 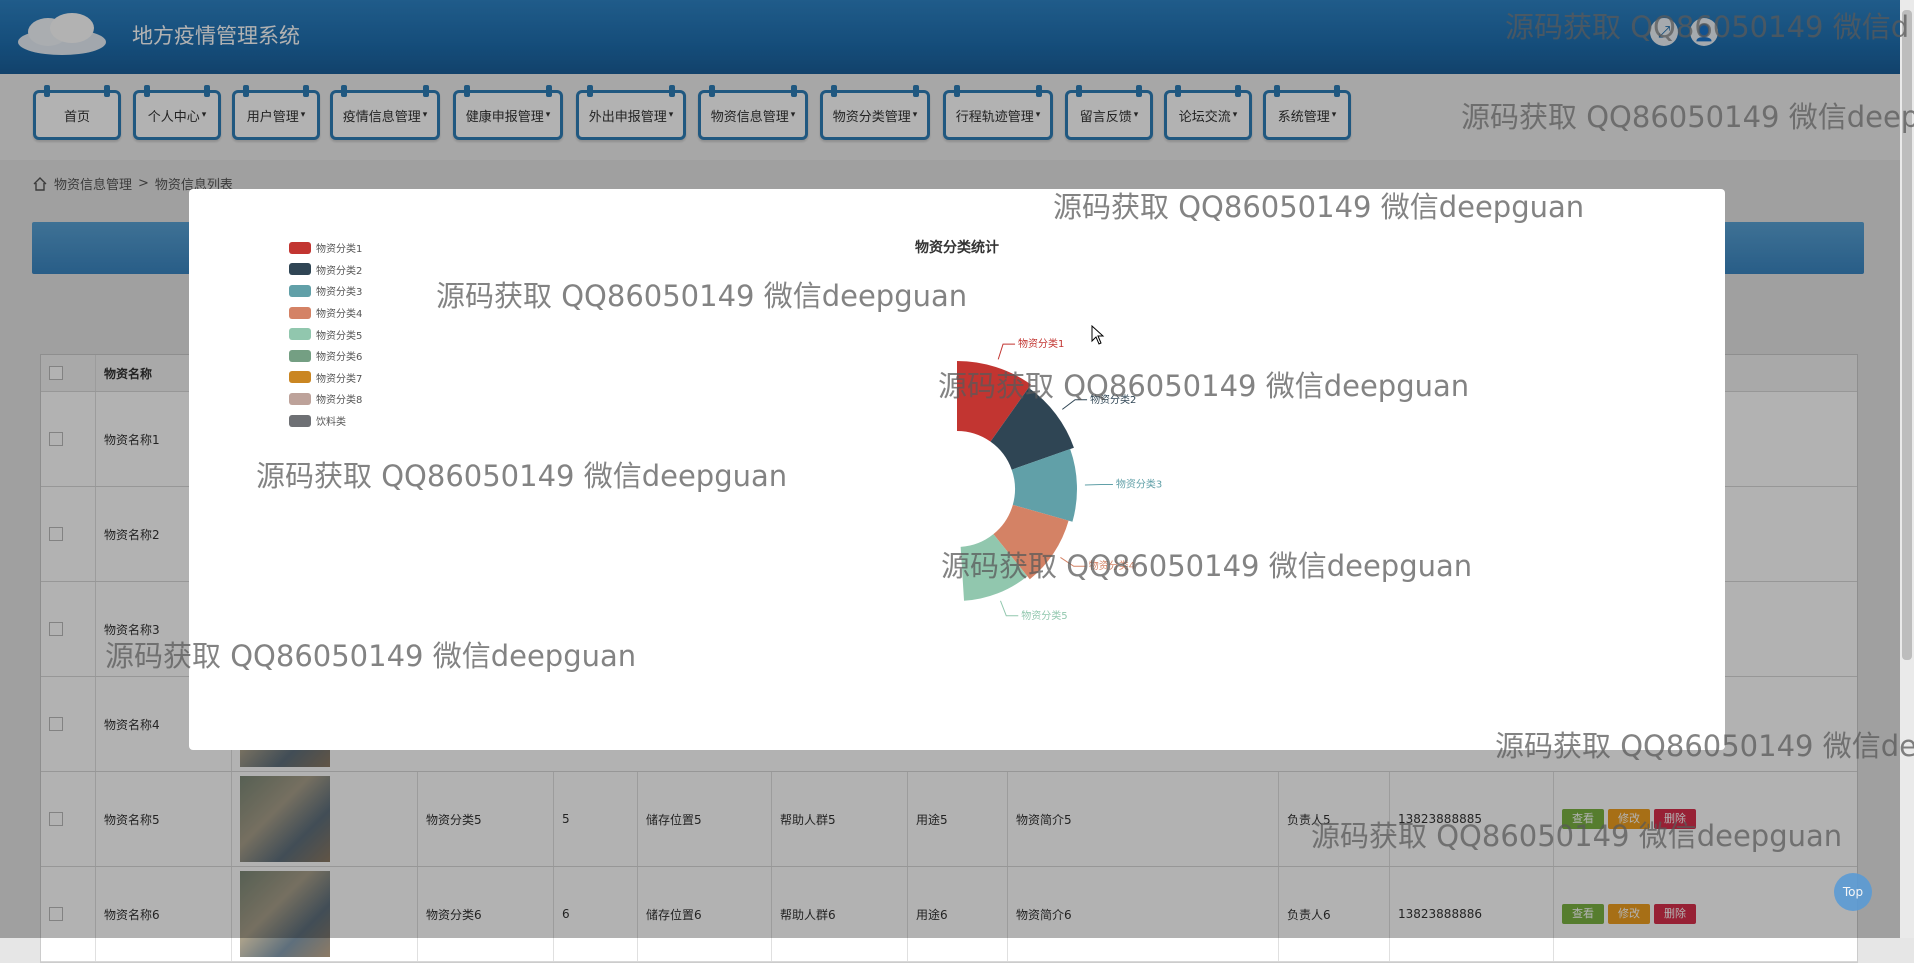 I want to click on slice-label: 物资分类1, so click(x=1041, y=343).